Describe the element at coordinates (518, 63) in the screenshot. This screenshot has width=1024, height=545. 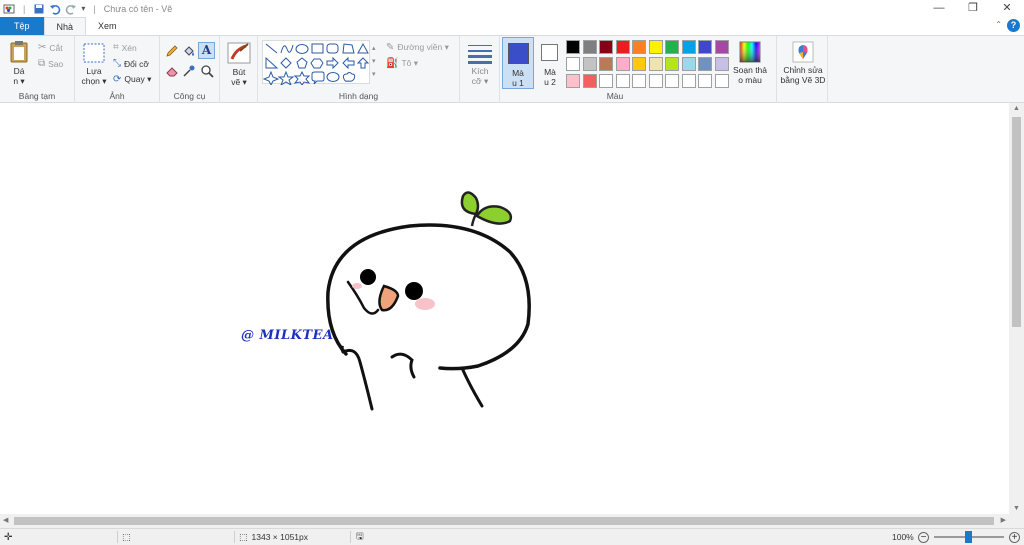
I see `color-1-button: Mà u 1` at that location.